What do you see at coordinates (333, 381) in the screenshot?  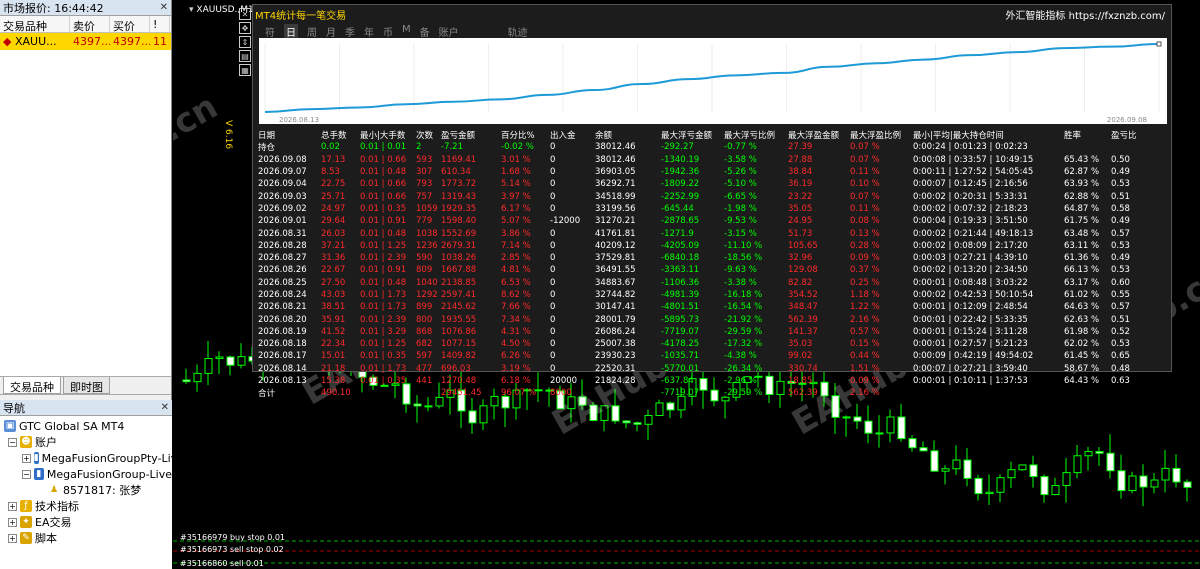 I see `table-cell: 15.38` at bounding box center [333, 381].